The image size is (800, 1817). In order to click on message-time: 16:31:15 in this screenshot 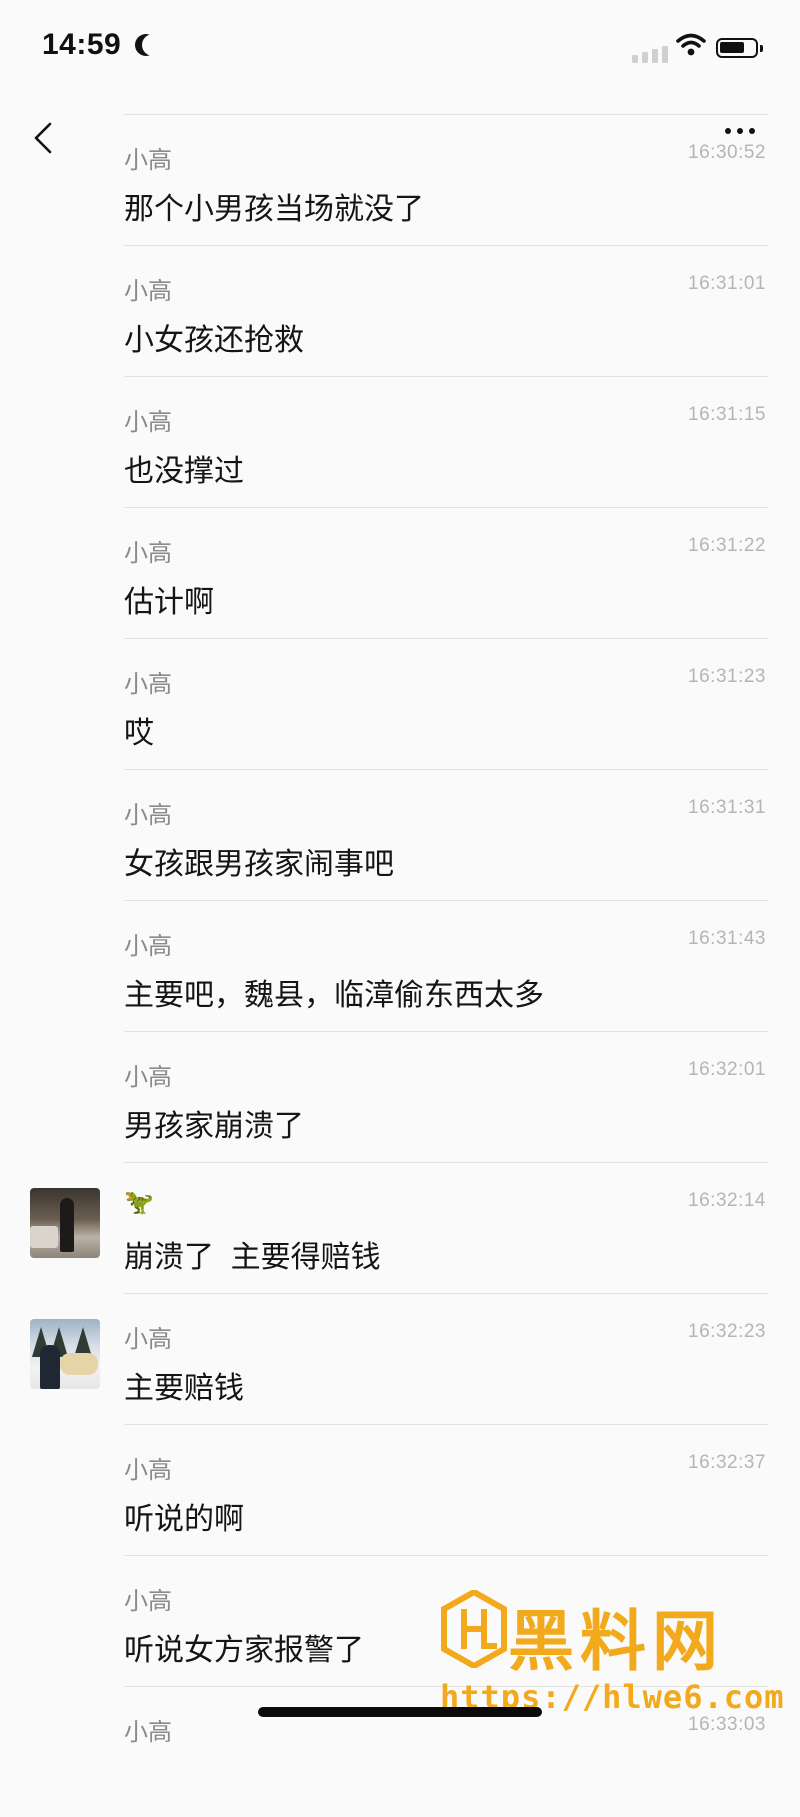, I will do `click(727, 414)`.